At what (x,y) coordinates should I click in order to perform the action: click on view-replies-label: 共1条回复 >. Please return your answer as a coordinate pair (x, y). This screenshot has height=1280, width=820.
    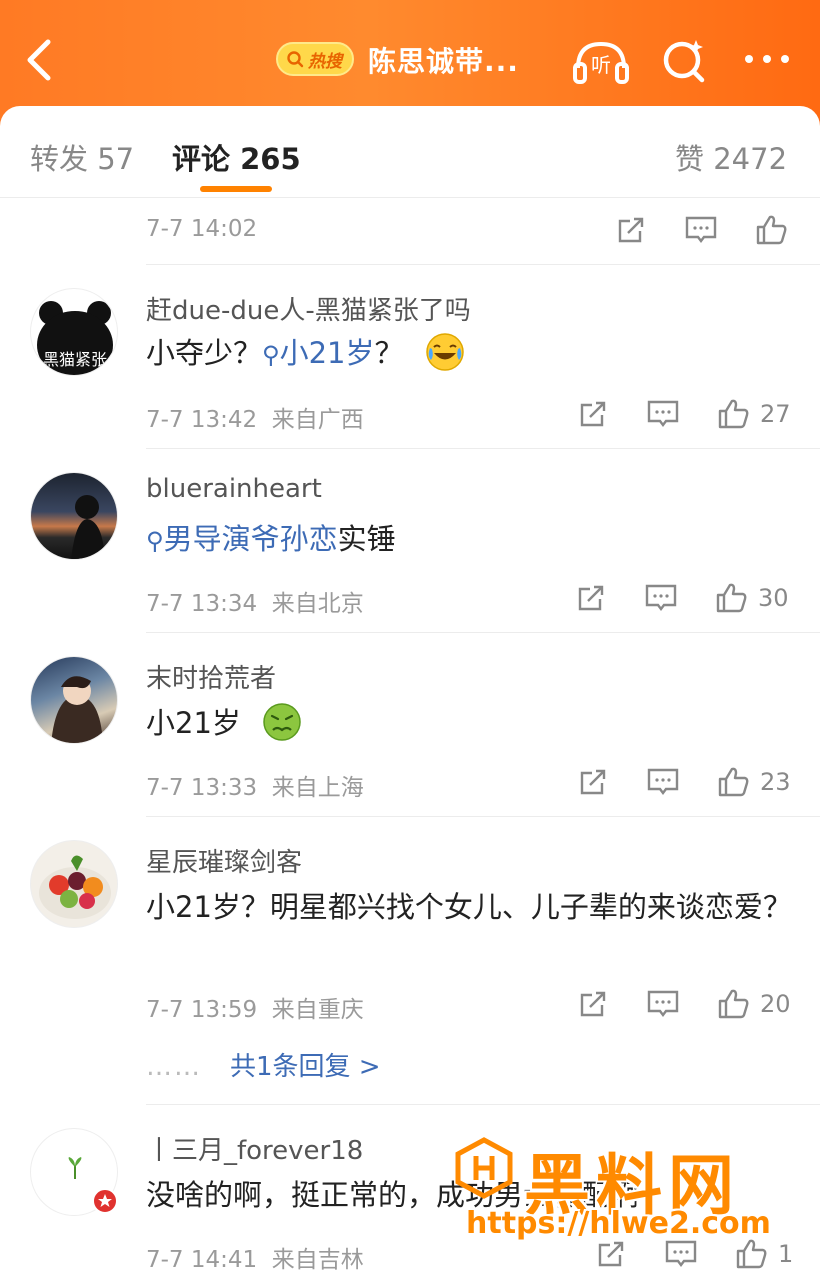
    Looking at the image, I should click on (305, 1067).